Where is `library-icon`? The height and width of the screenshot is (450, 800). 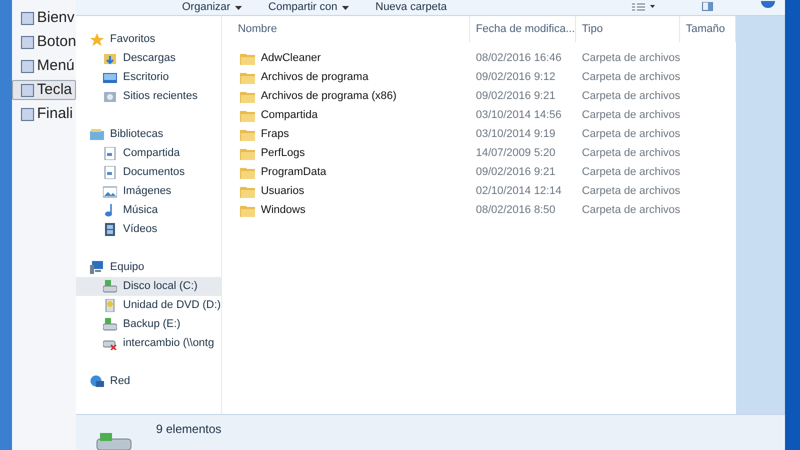 library-icon is located at coordinates (97, 134).